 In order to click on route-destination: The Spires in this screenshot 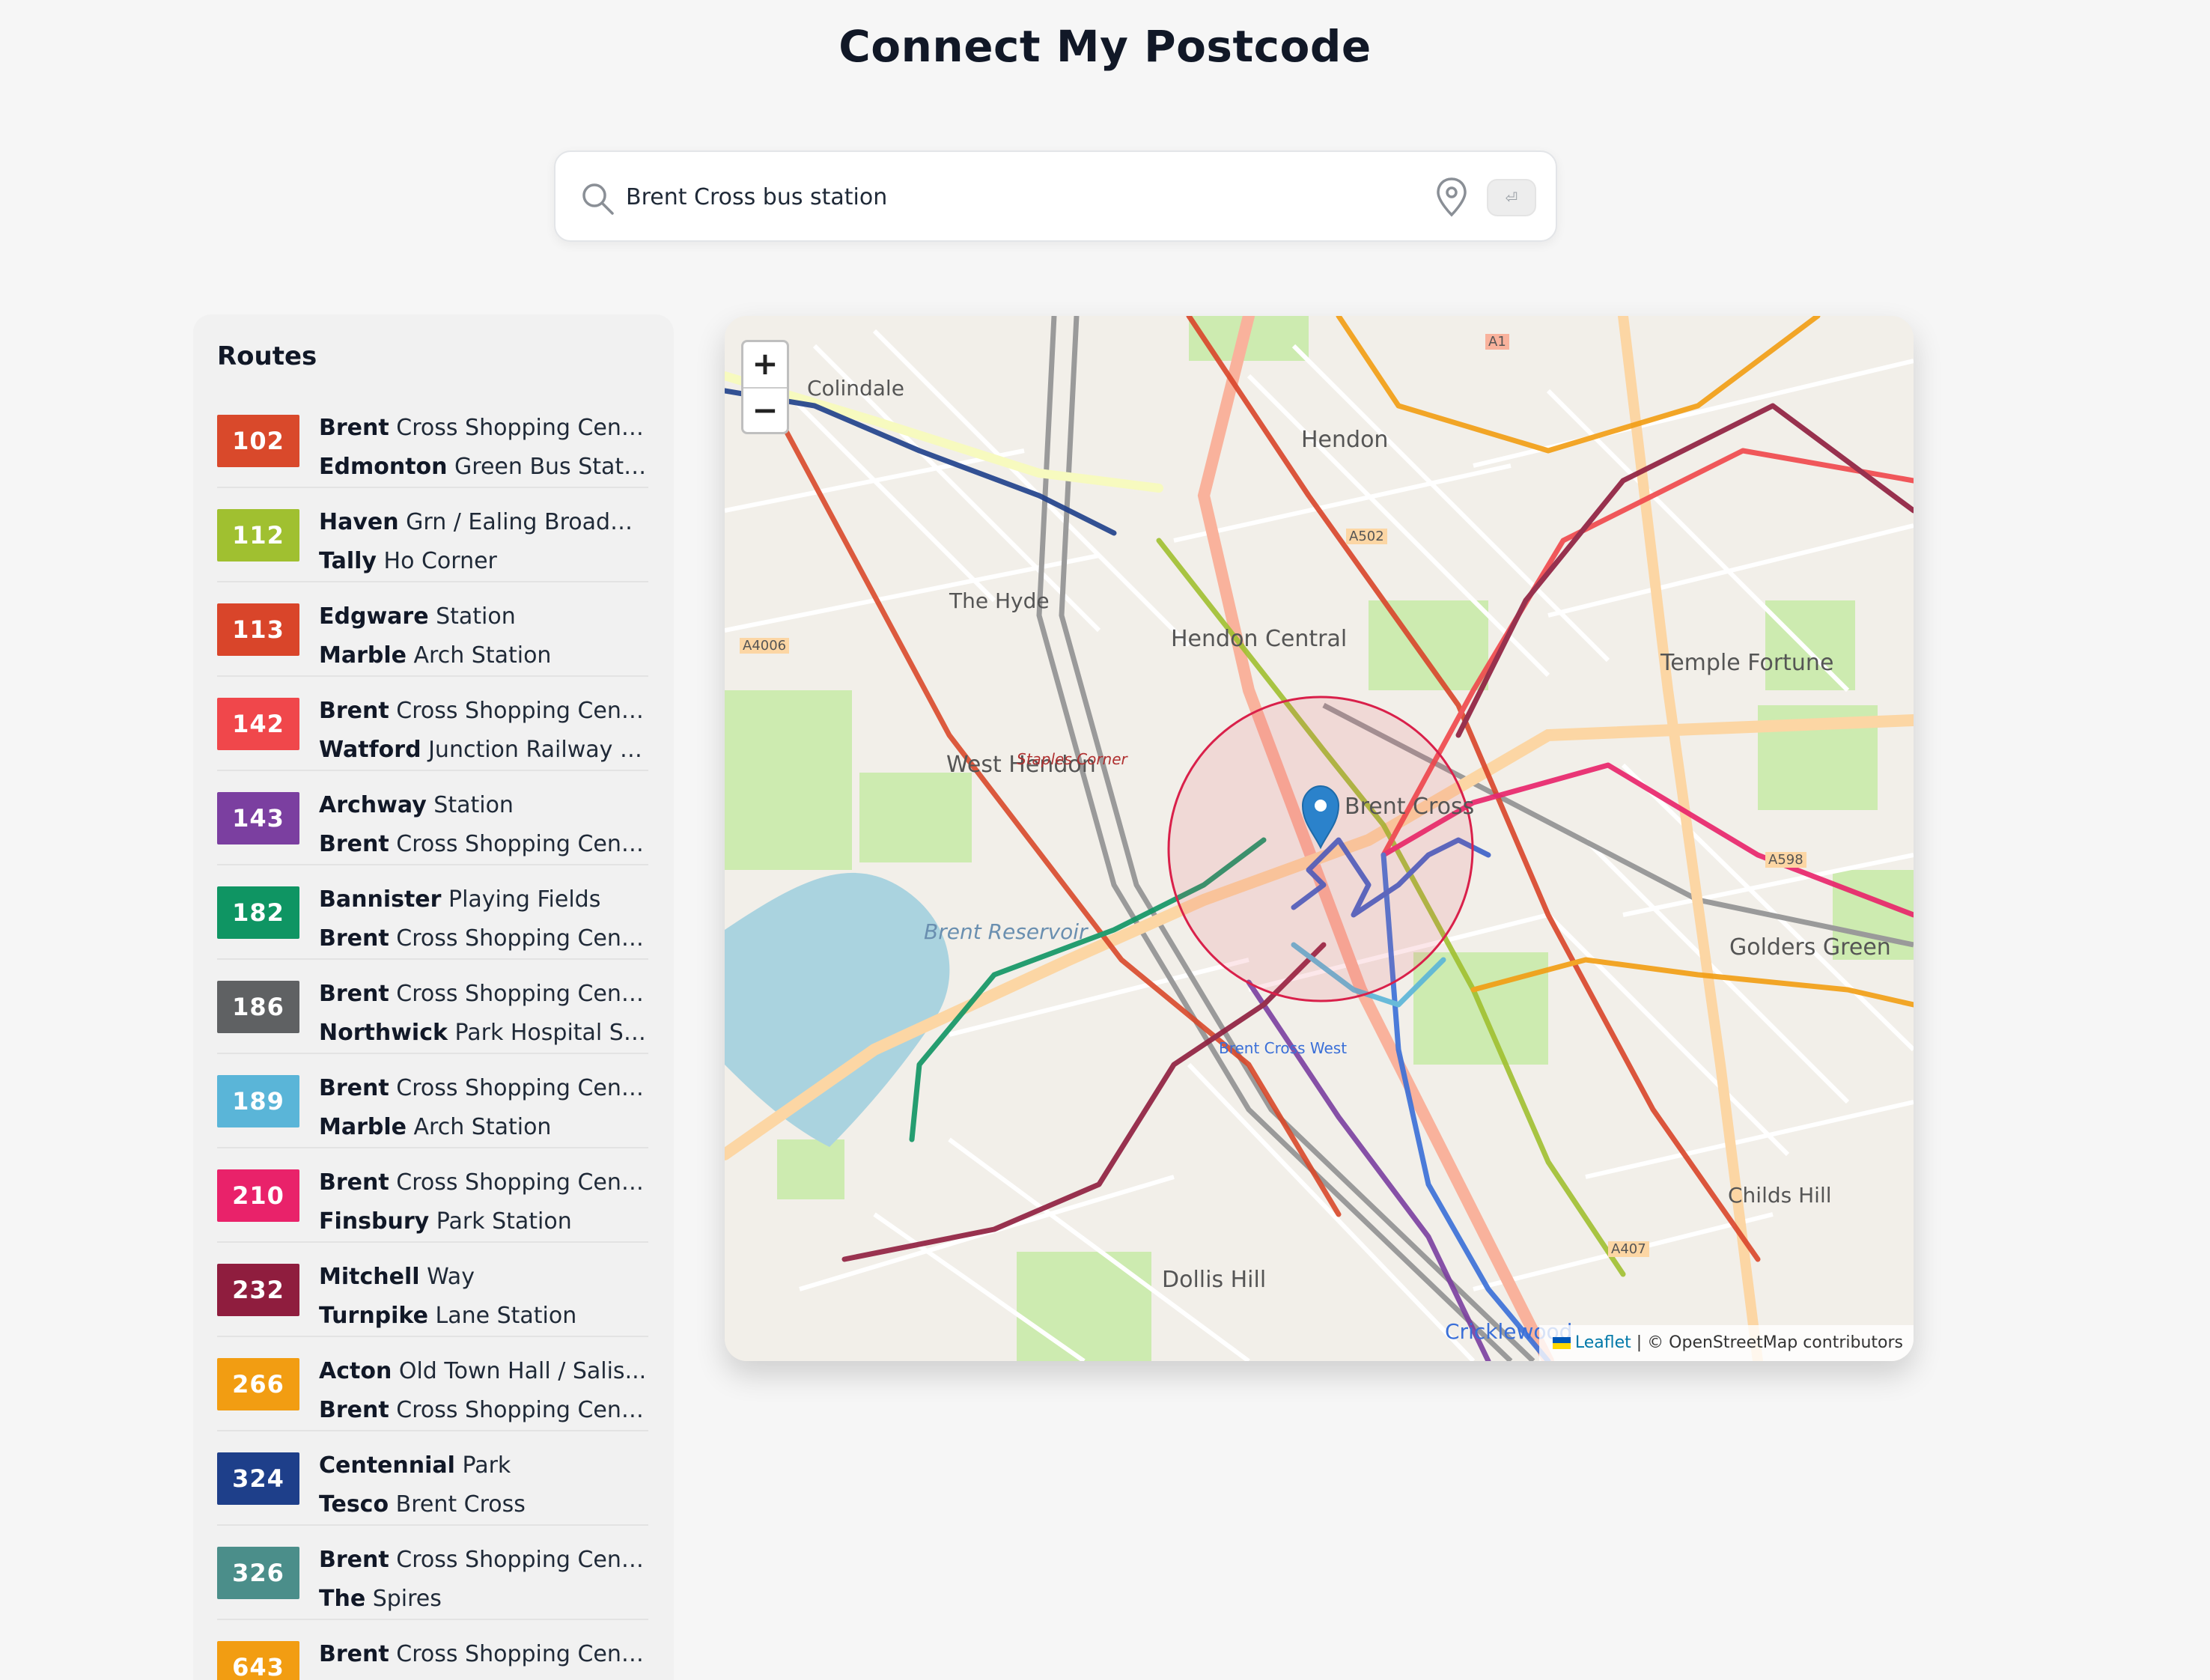, I will do `click(483, 1599)`.